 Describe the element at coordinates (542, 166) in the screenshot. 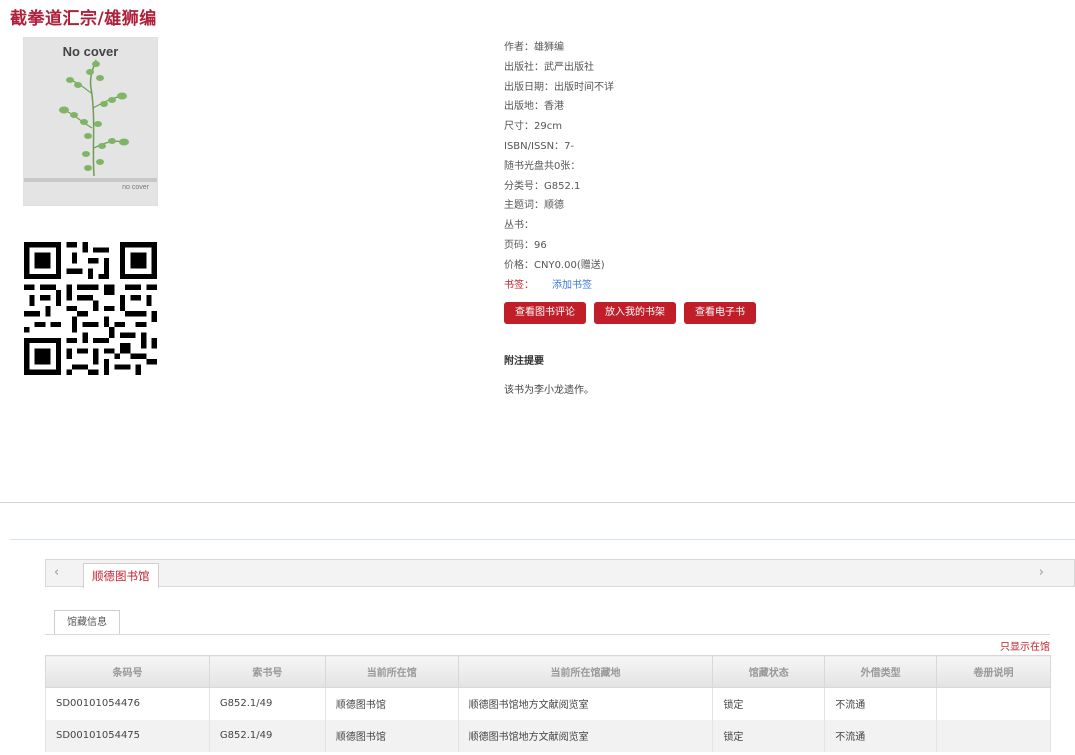

I see `detail-disc: 随书光盘共0张：` at that location.